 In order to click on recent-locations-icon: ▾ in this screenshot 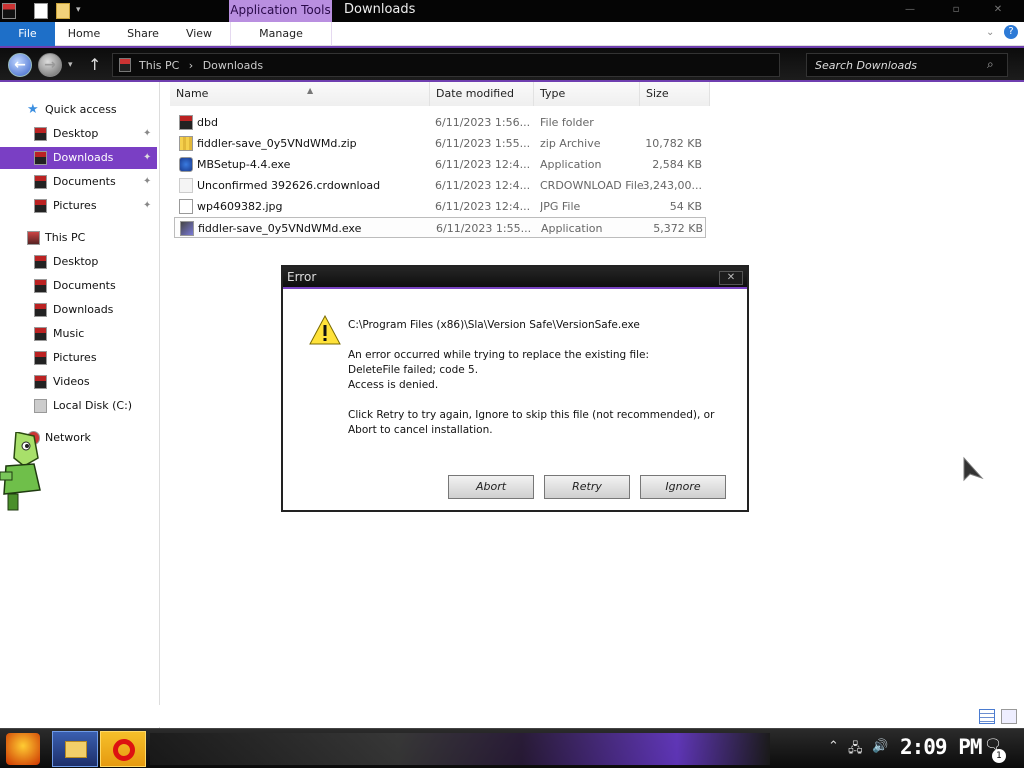, I will do `click(70, 65)`.